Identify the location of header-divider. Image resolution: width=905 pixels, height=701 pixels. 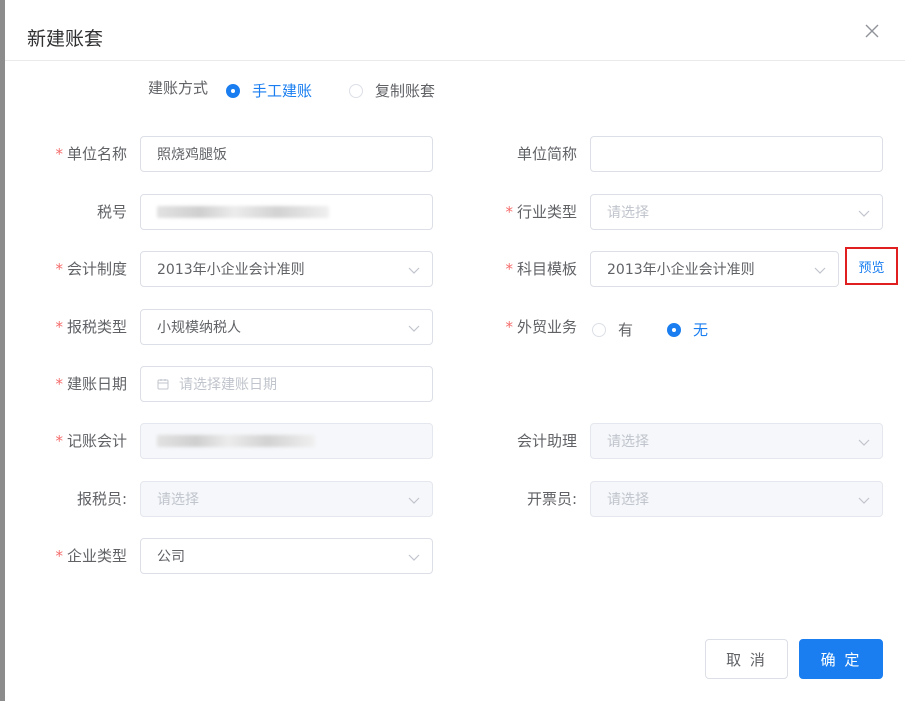
(455, 60).